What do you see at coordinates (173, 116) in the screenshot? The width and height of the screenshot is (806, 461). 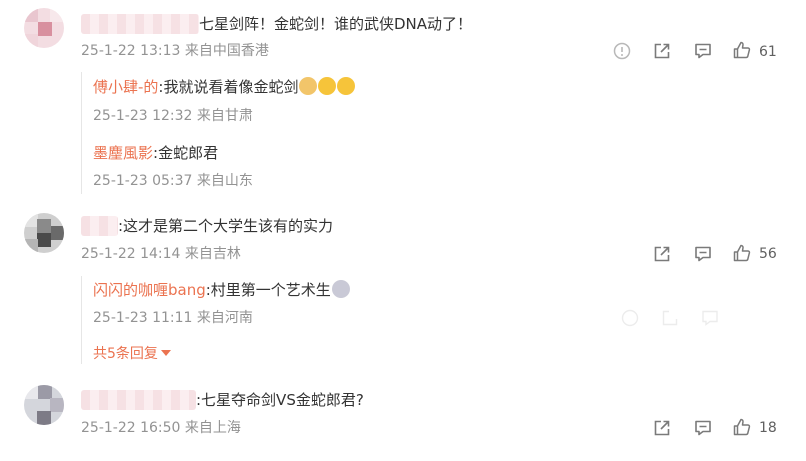 I see `reply-meta: 25-1-23 12:32 来自甘肃` at bounding box center [173, 116].